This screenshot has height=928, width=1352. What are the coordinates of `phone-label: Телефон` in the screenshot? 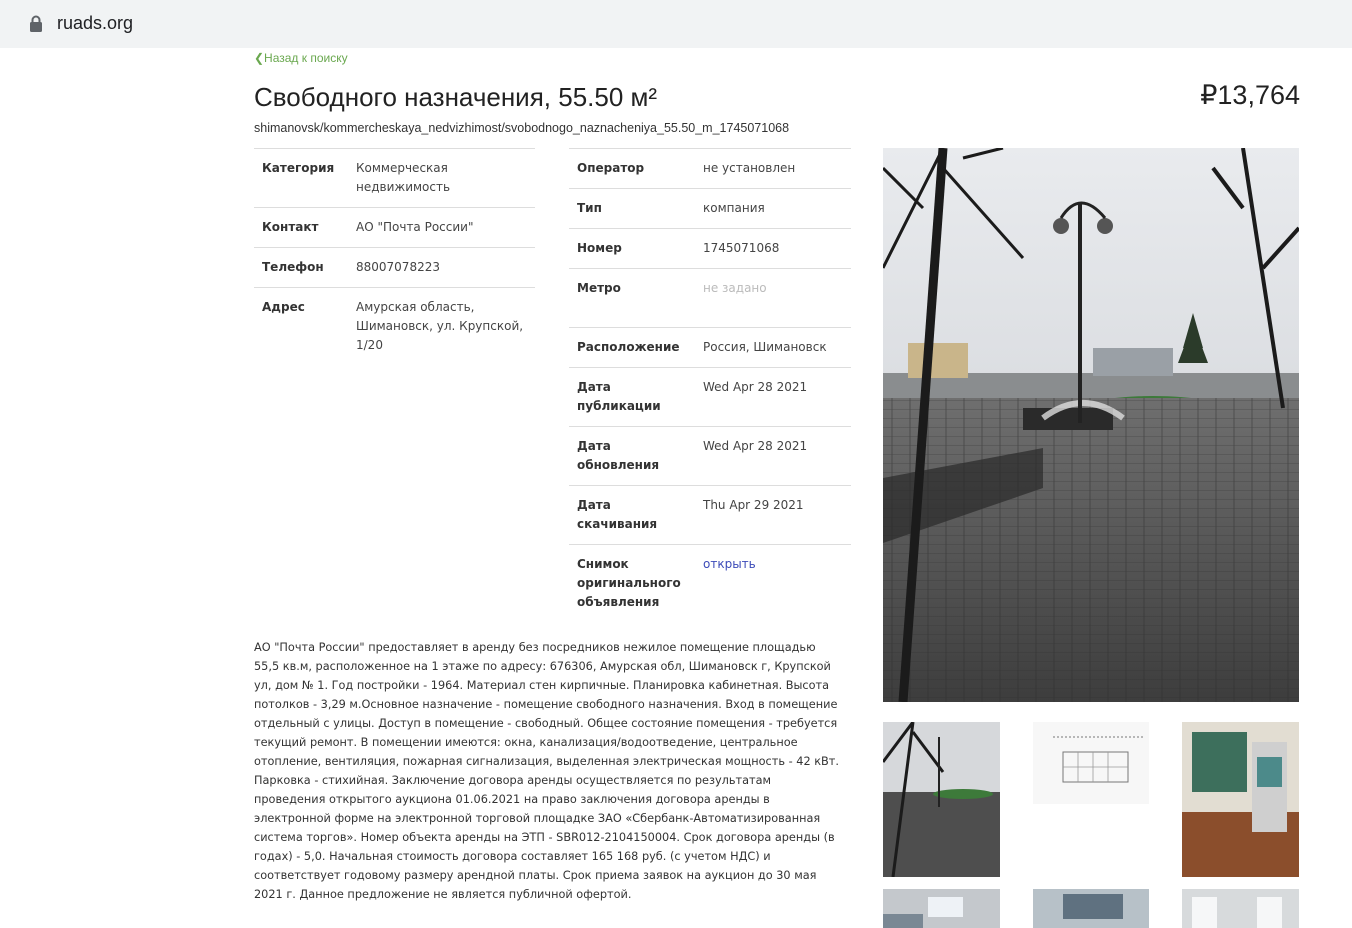 It's located at (301, 267).